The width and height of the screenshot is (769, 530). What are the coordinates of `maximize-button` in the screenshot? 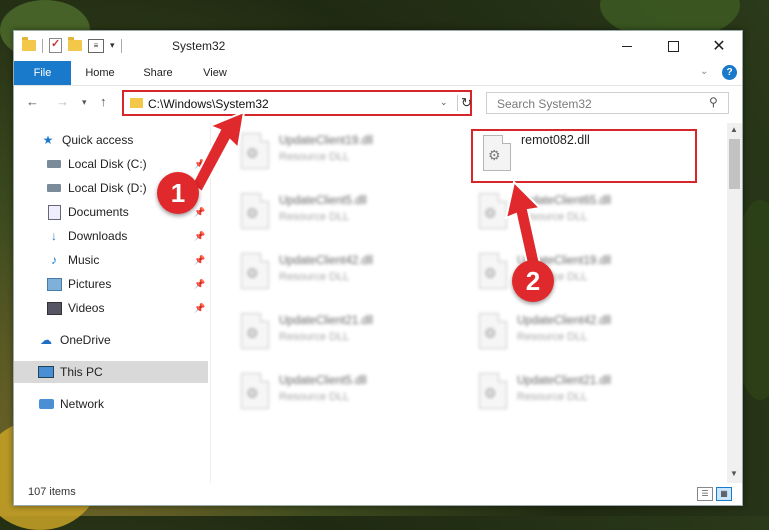 It's located at (673, 46).